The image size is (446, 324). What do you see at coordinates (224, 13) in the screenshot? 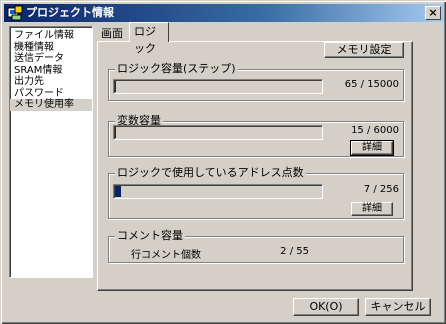
I see `title-bar: プロジェクト情報 ×` at bounding box center [224, 13].